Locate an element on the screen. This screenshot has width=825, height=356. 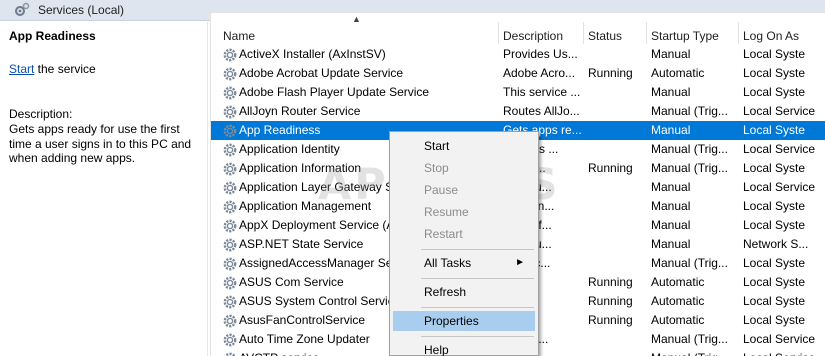
service-name-cell: ActiveX Installer (AxInstSV) is located at coordinates (312, 54).